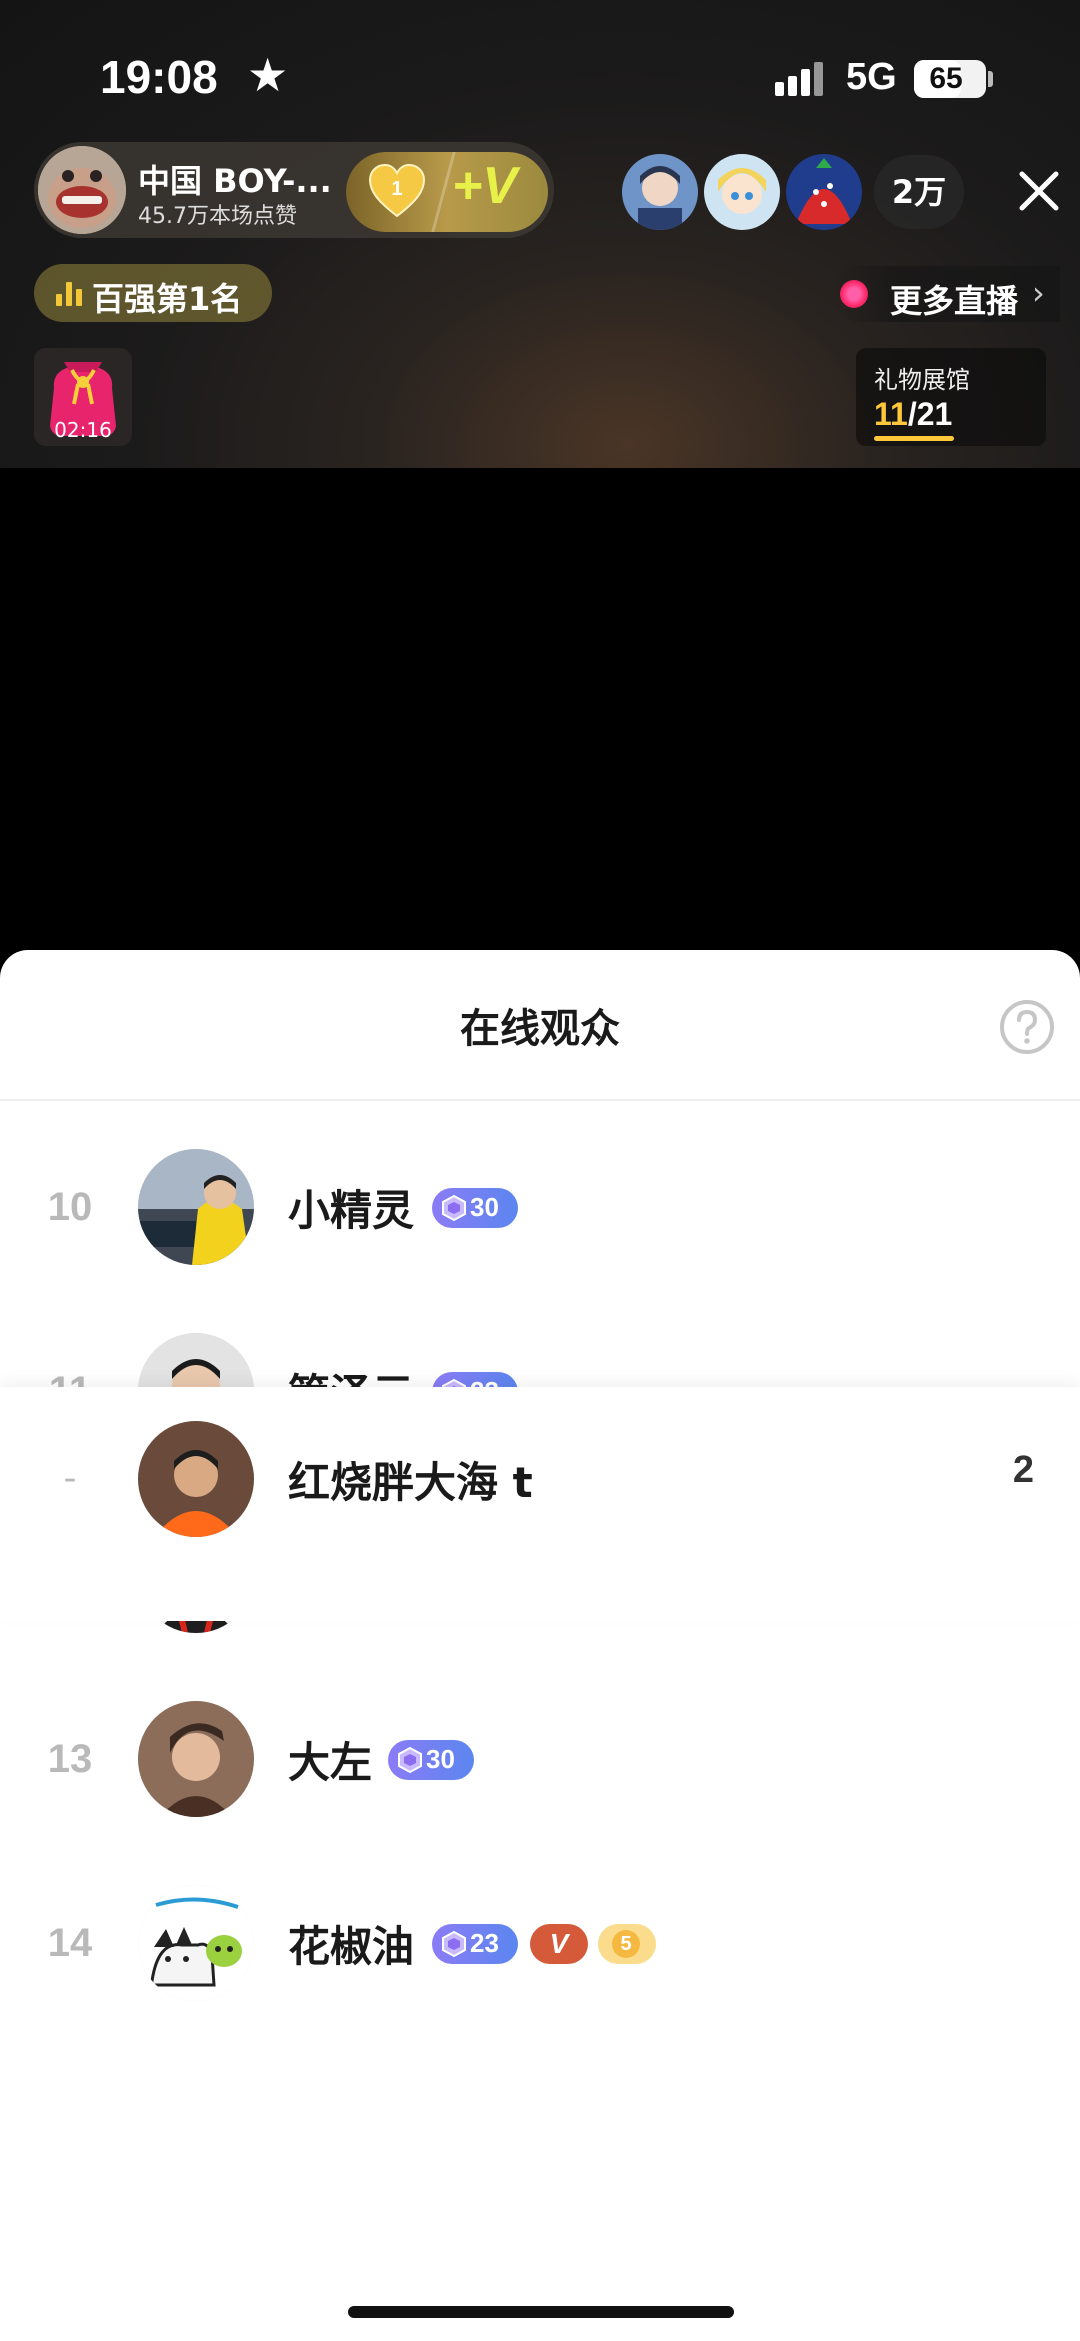 The height and width of the screenshot is (2341, 1080). Describe the element at coordinates (1027, 1027) in the screenshot. I see `help-icon` at that location.